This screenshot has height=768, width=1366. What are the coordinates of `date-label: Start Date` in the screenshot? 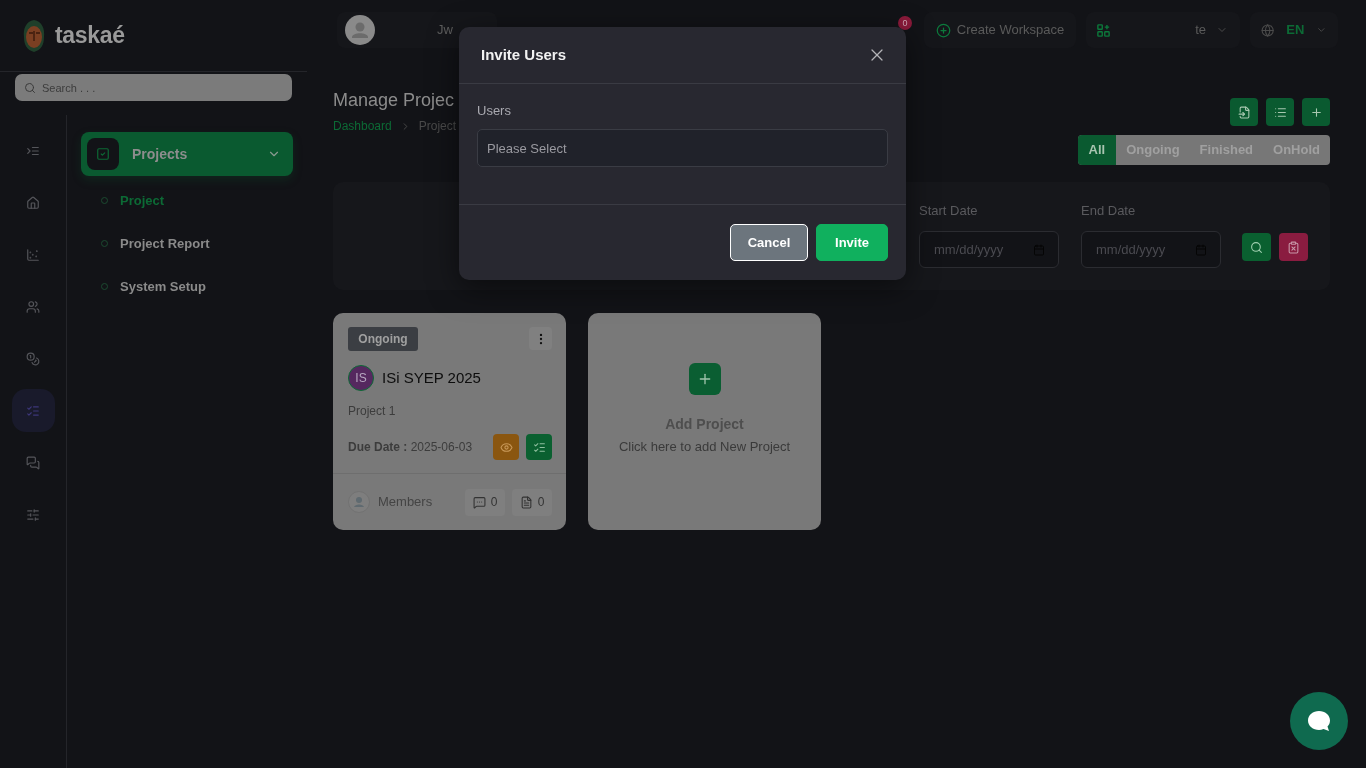 It's located at (949, 211).